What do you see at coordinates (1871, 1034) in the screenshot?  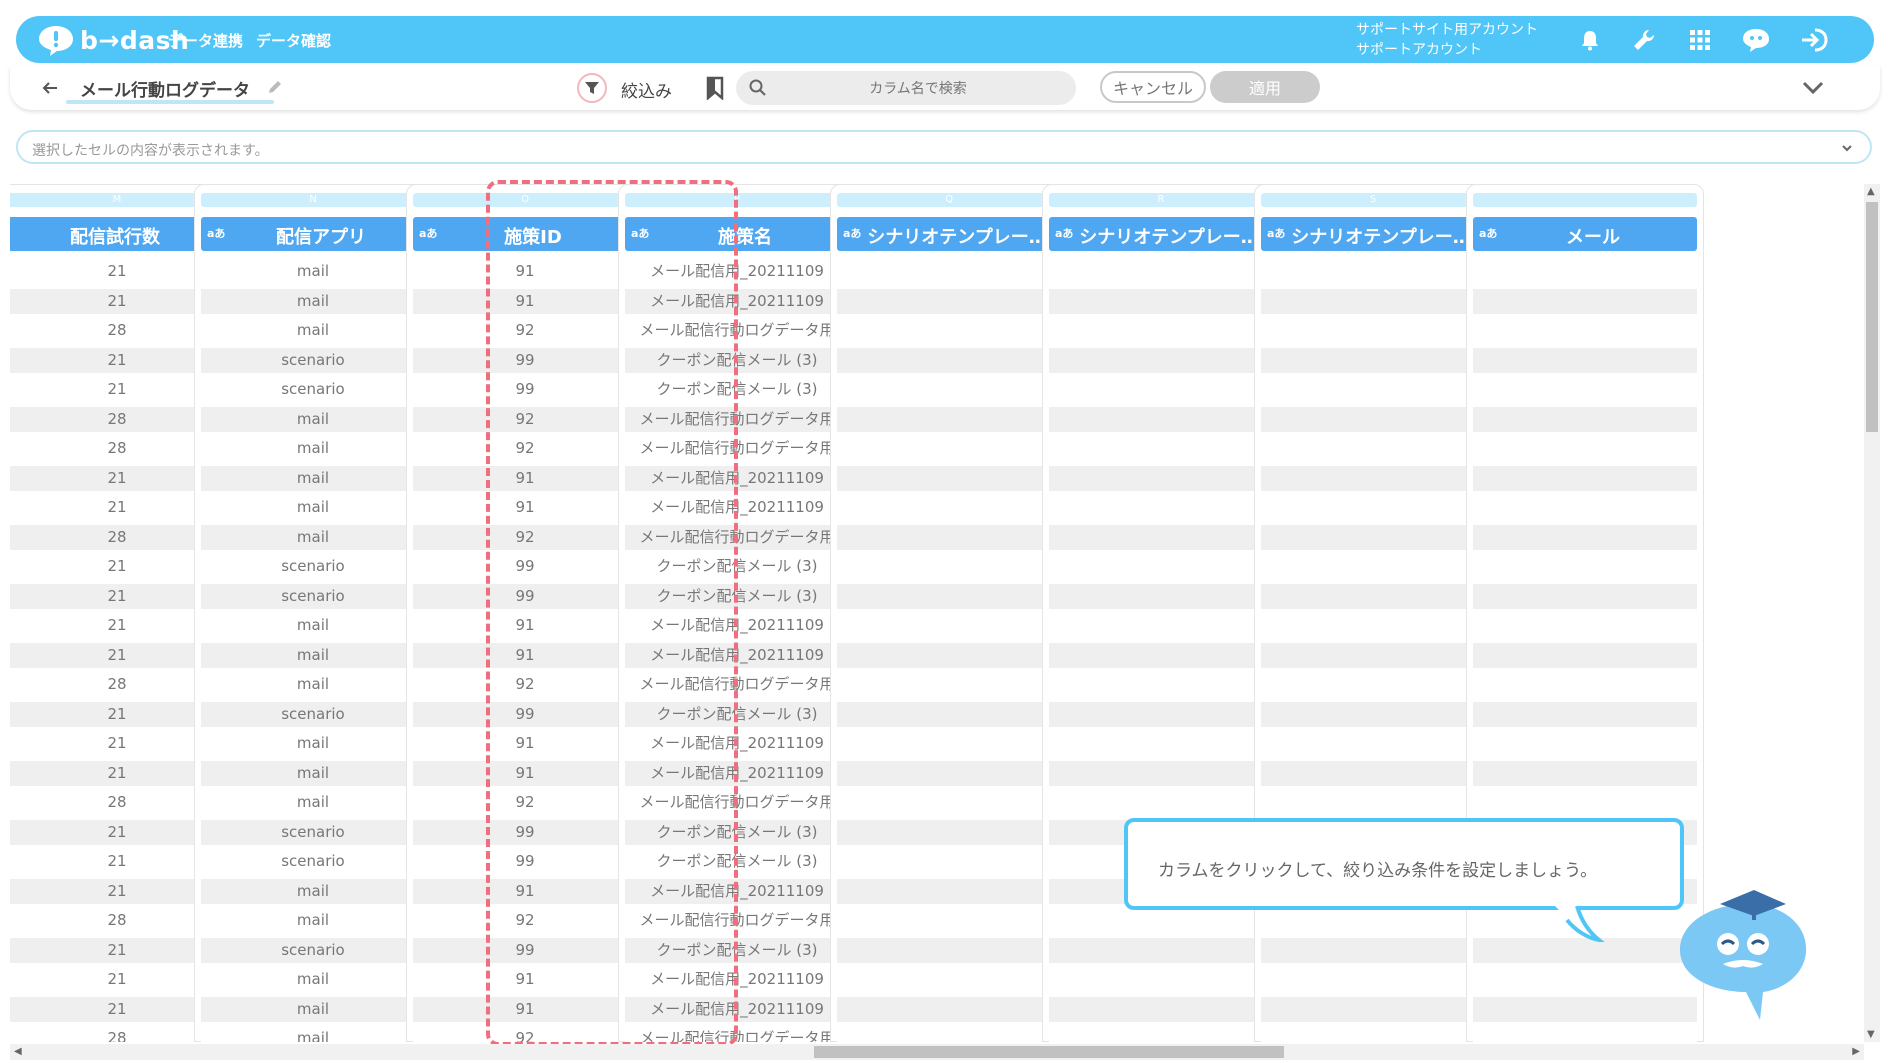 I see `scroll-down-arrow: ▼` at bounding box center [1871, 1034].